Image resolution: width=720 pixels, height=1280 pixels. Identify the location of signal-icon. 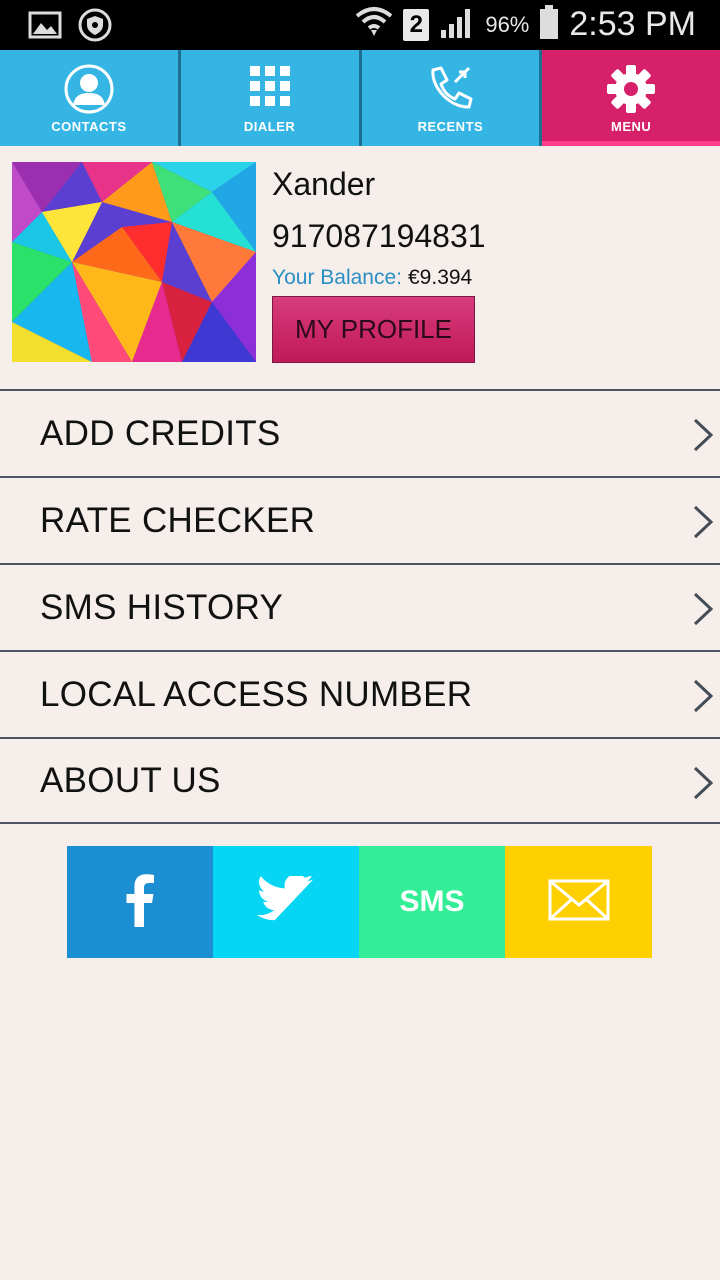
(457, 24).